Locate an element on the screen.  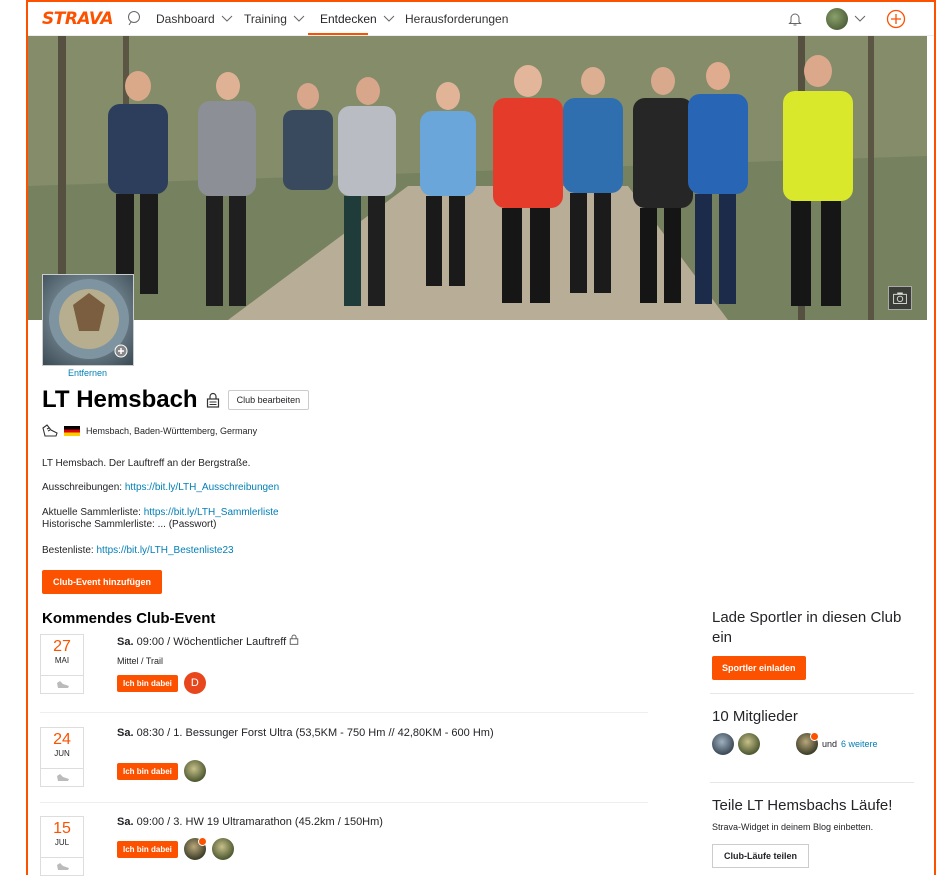
add-club-event-button: Club-Event hinzufügen is located at coordinates (102, 582).